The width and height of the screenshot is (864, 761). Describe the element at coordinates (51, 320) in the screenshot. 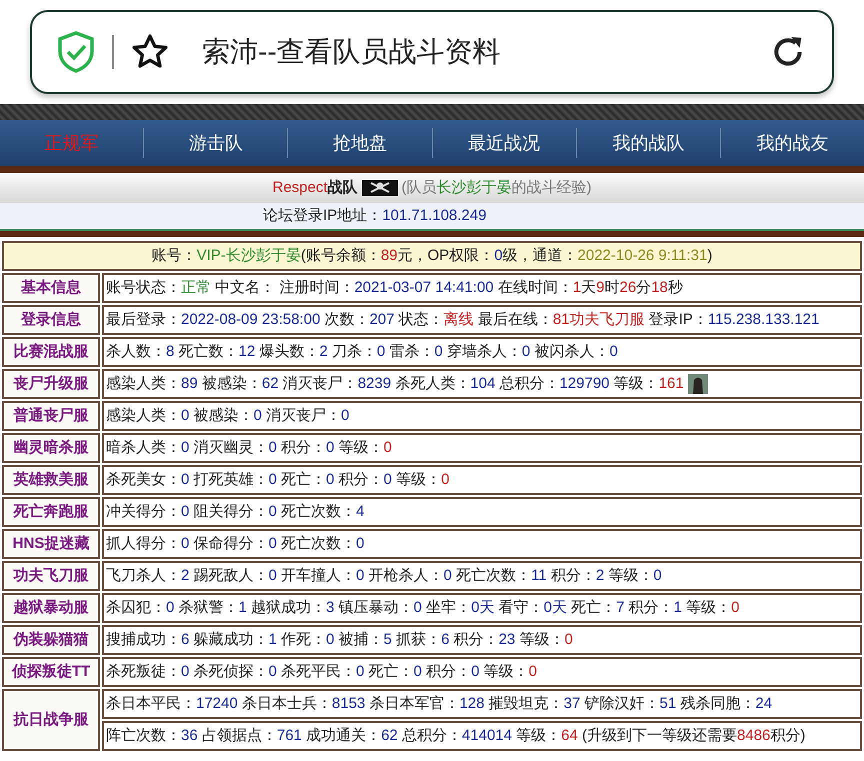

I see `category-cell: 登录信息` at that location.